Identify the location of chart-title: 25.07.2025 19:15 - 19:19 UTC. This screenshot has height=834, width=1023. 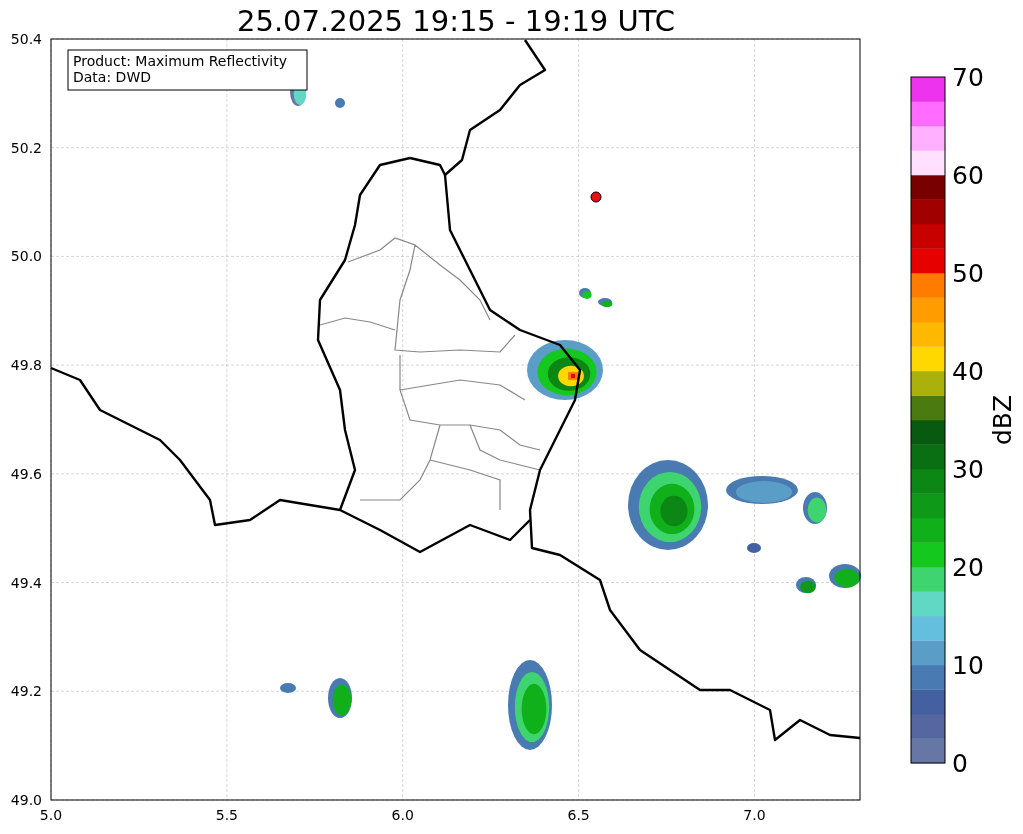
(456, 21).